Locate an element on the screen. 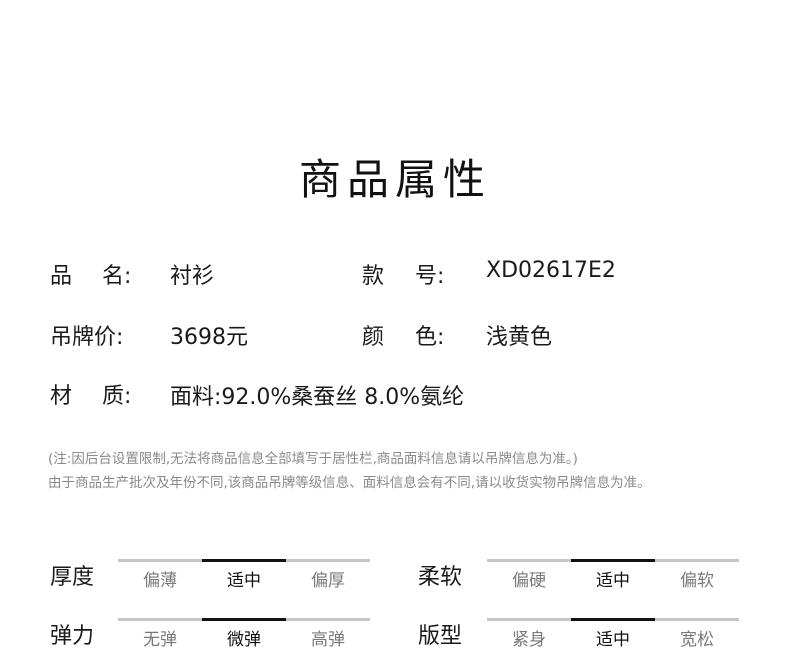 This screenshot has height=654, width=790. softness-label: 柔软 is located at coordinates (440, 577).